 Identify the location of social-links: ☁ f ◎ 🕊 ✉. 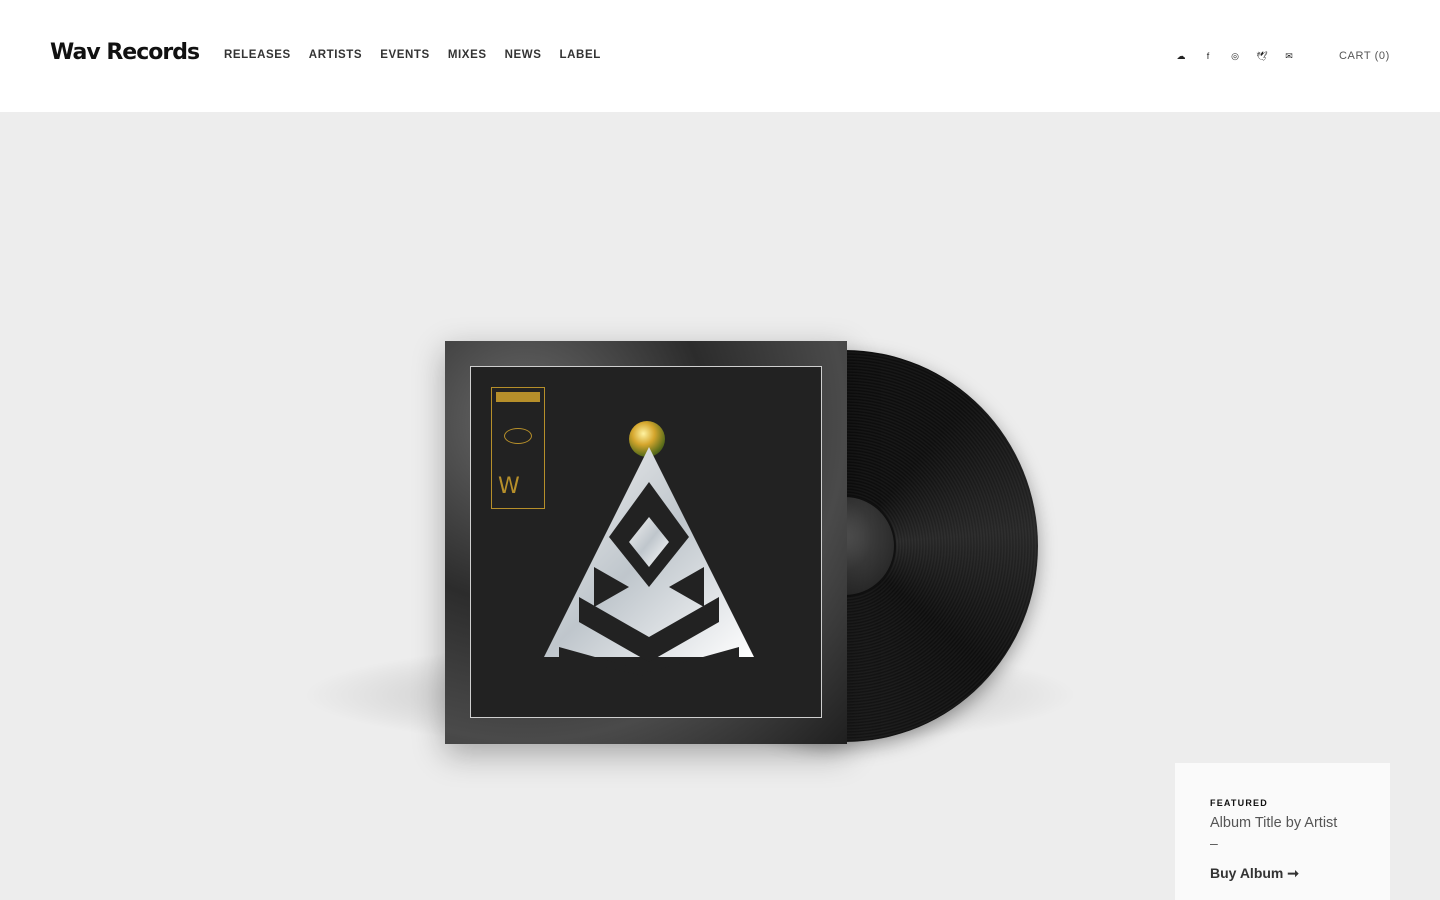
(1235, 56).